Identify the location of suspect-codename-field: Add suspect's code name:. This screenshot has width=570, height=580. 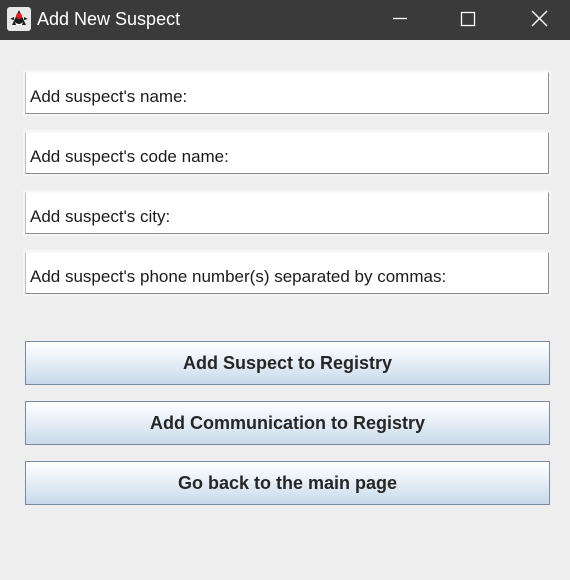
(287, 153).